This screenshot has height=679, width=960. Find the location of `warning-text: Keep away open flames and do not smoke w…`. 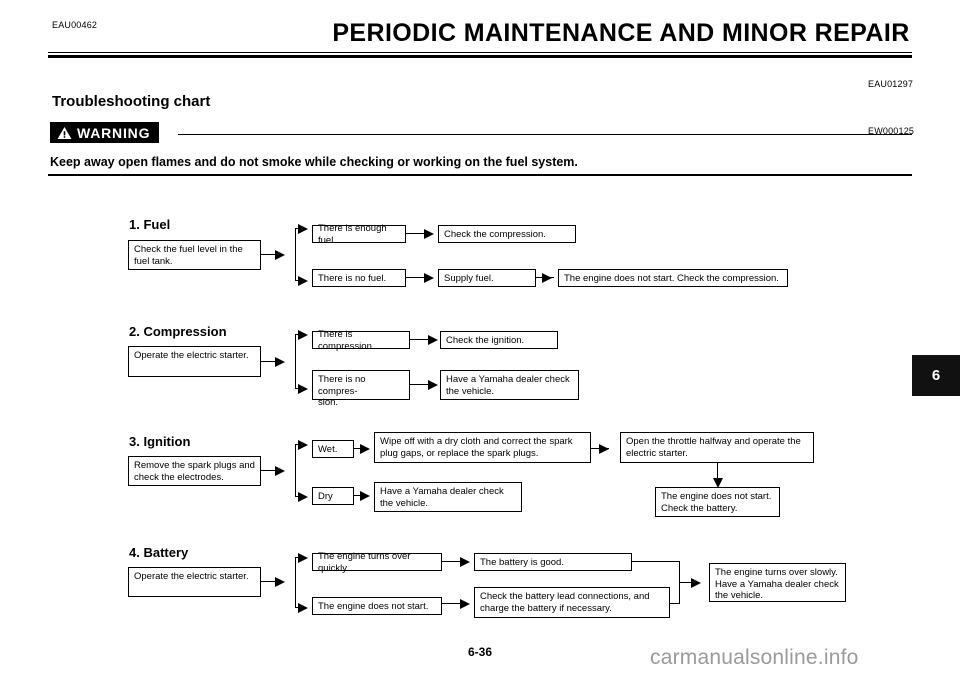

warning-text: Keep away open flames and do not smoke w… is located at coordinates (314, 162).